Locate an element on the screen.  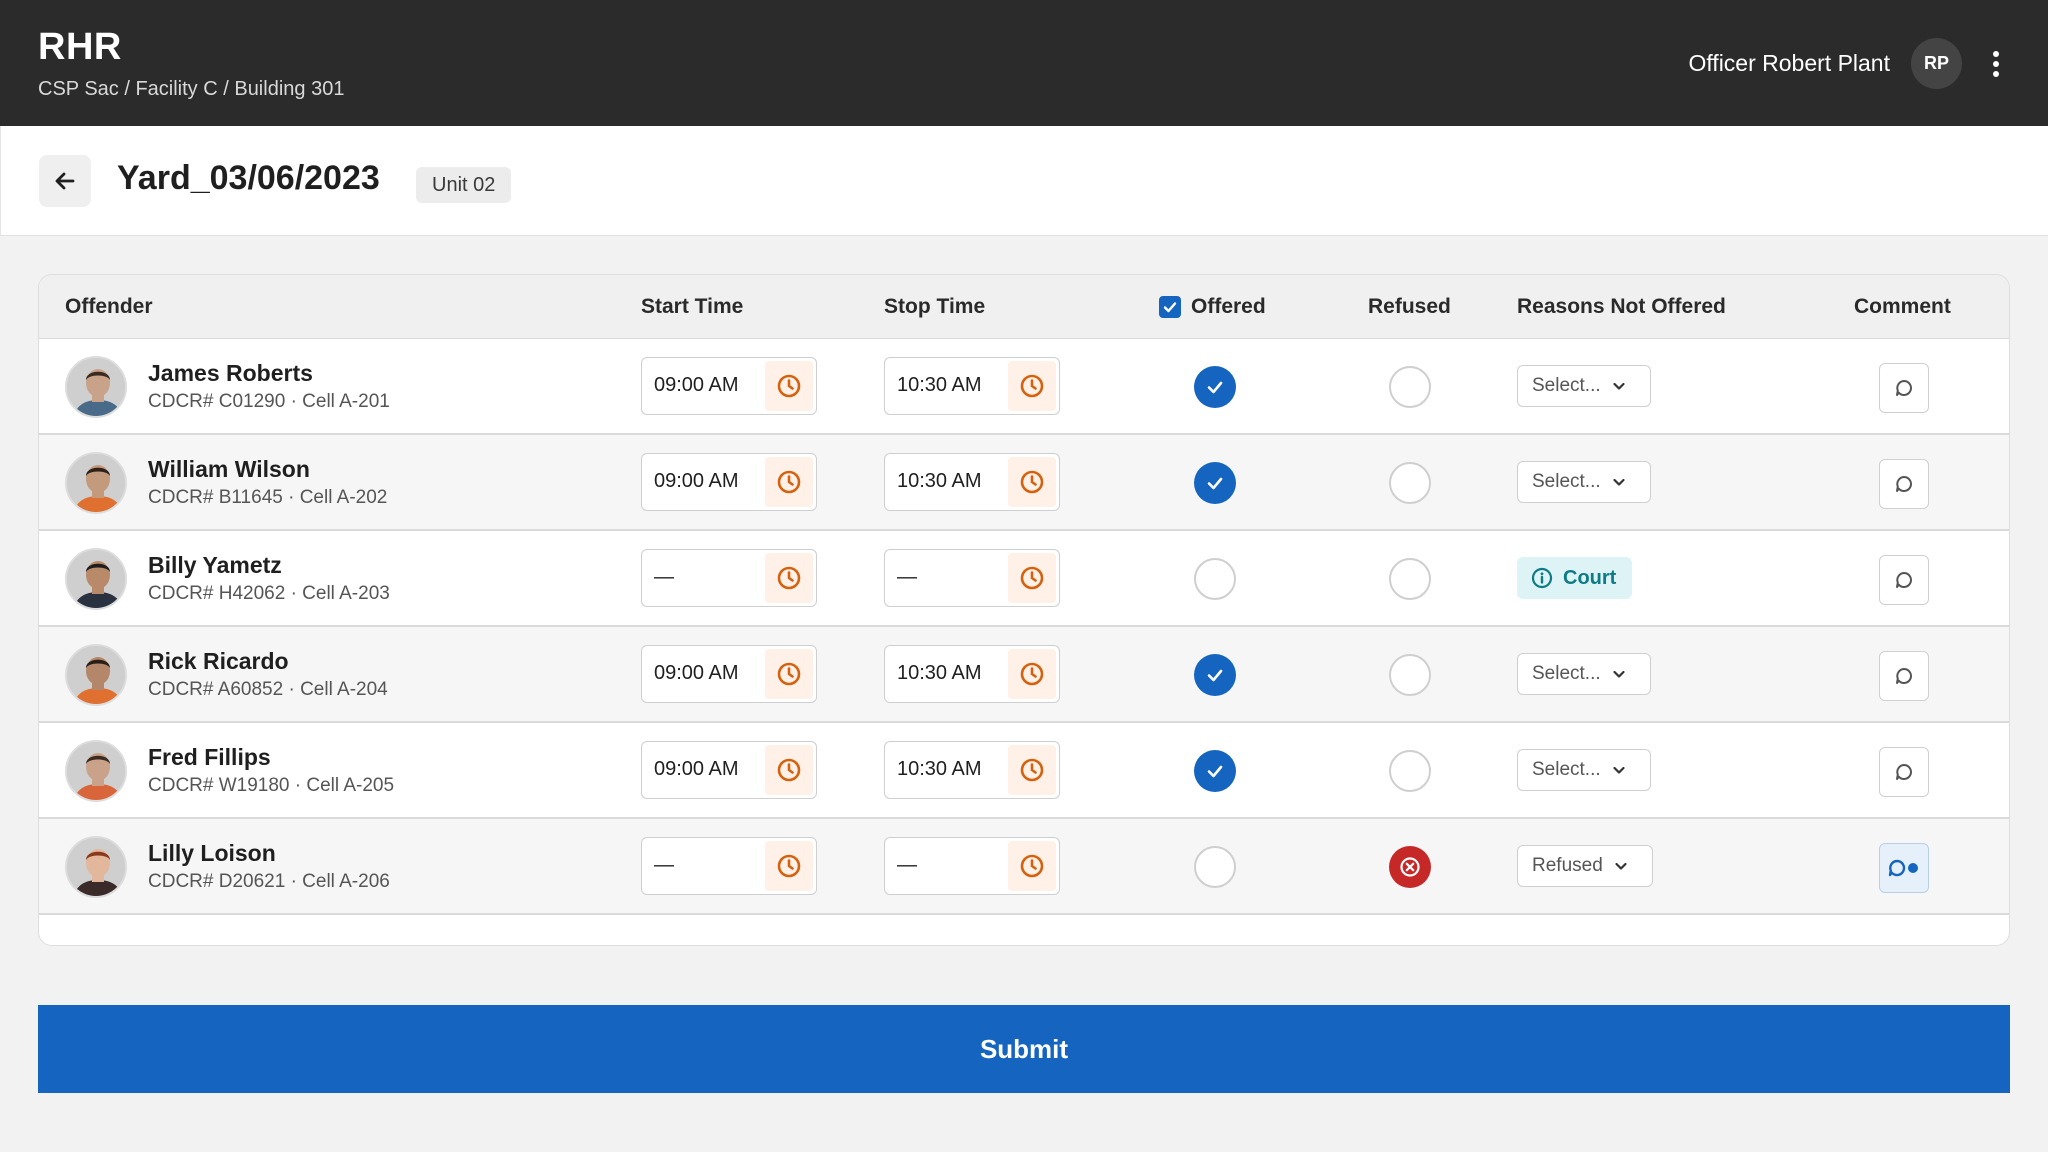
offender-meta: CDCR# B11645 · Cell A-202 is located at coordinates (268, 497).